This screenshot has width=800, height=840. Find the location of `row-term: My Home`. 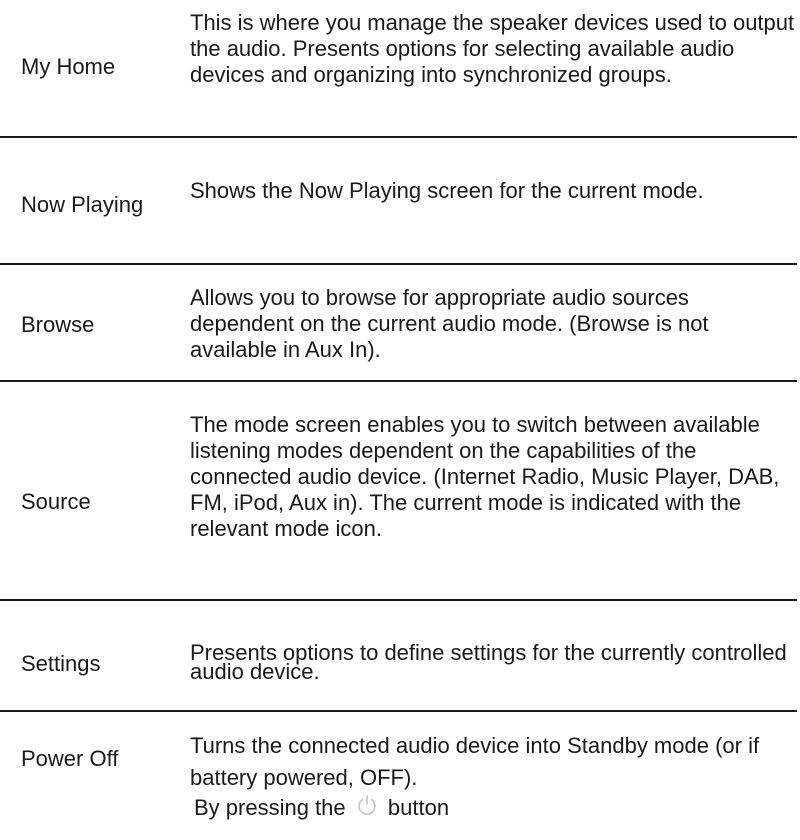

row-term: My Home is located at coordinates (68, 66).